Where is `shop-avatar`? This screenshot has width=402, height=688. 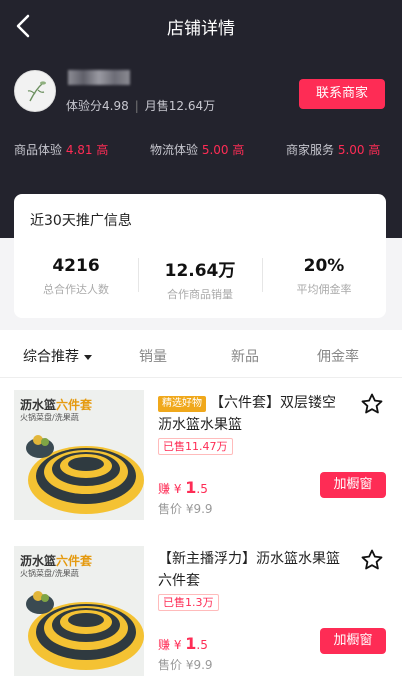 shop-avatar is located at coordinates (35, 91).